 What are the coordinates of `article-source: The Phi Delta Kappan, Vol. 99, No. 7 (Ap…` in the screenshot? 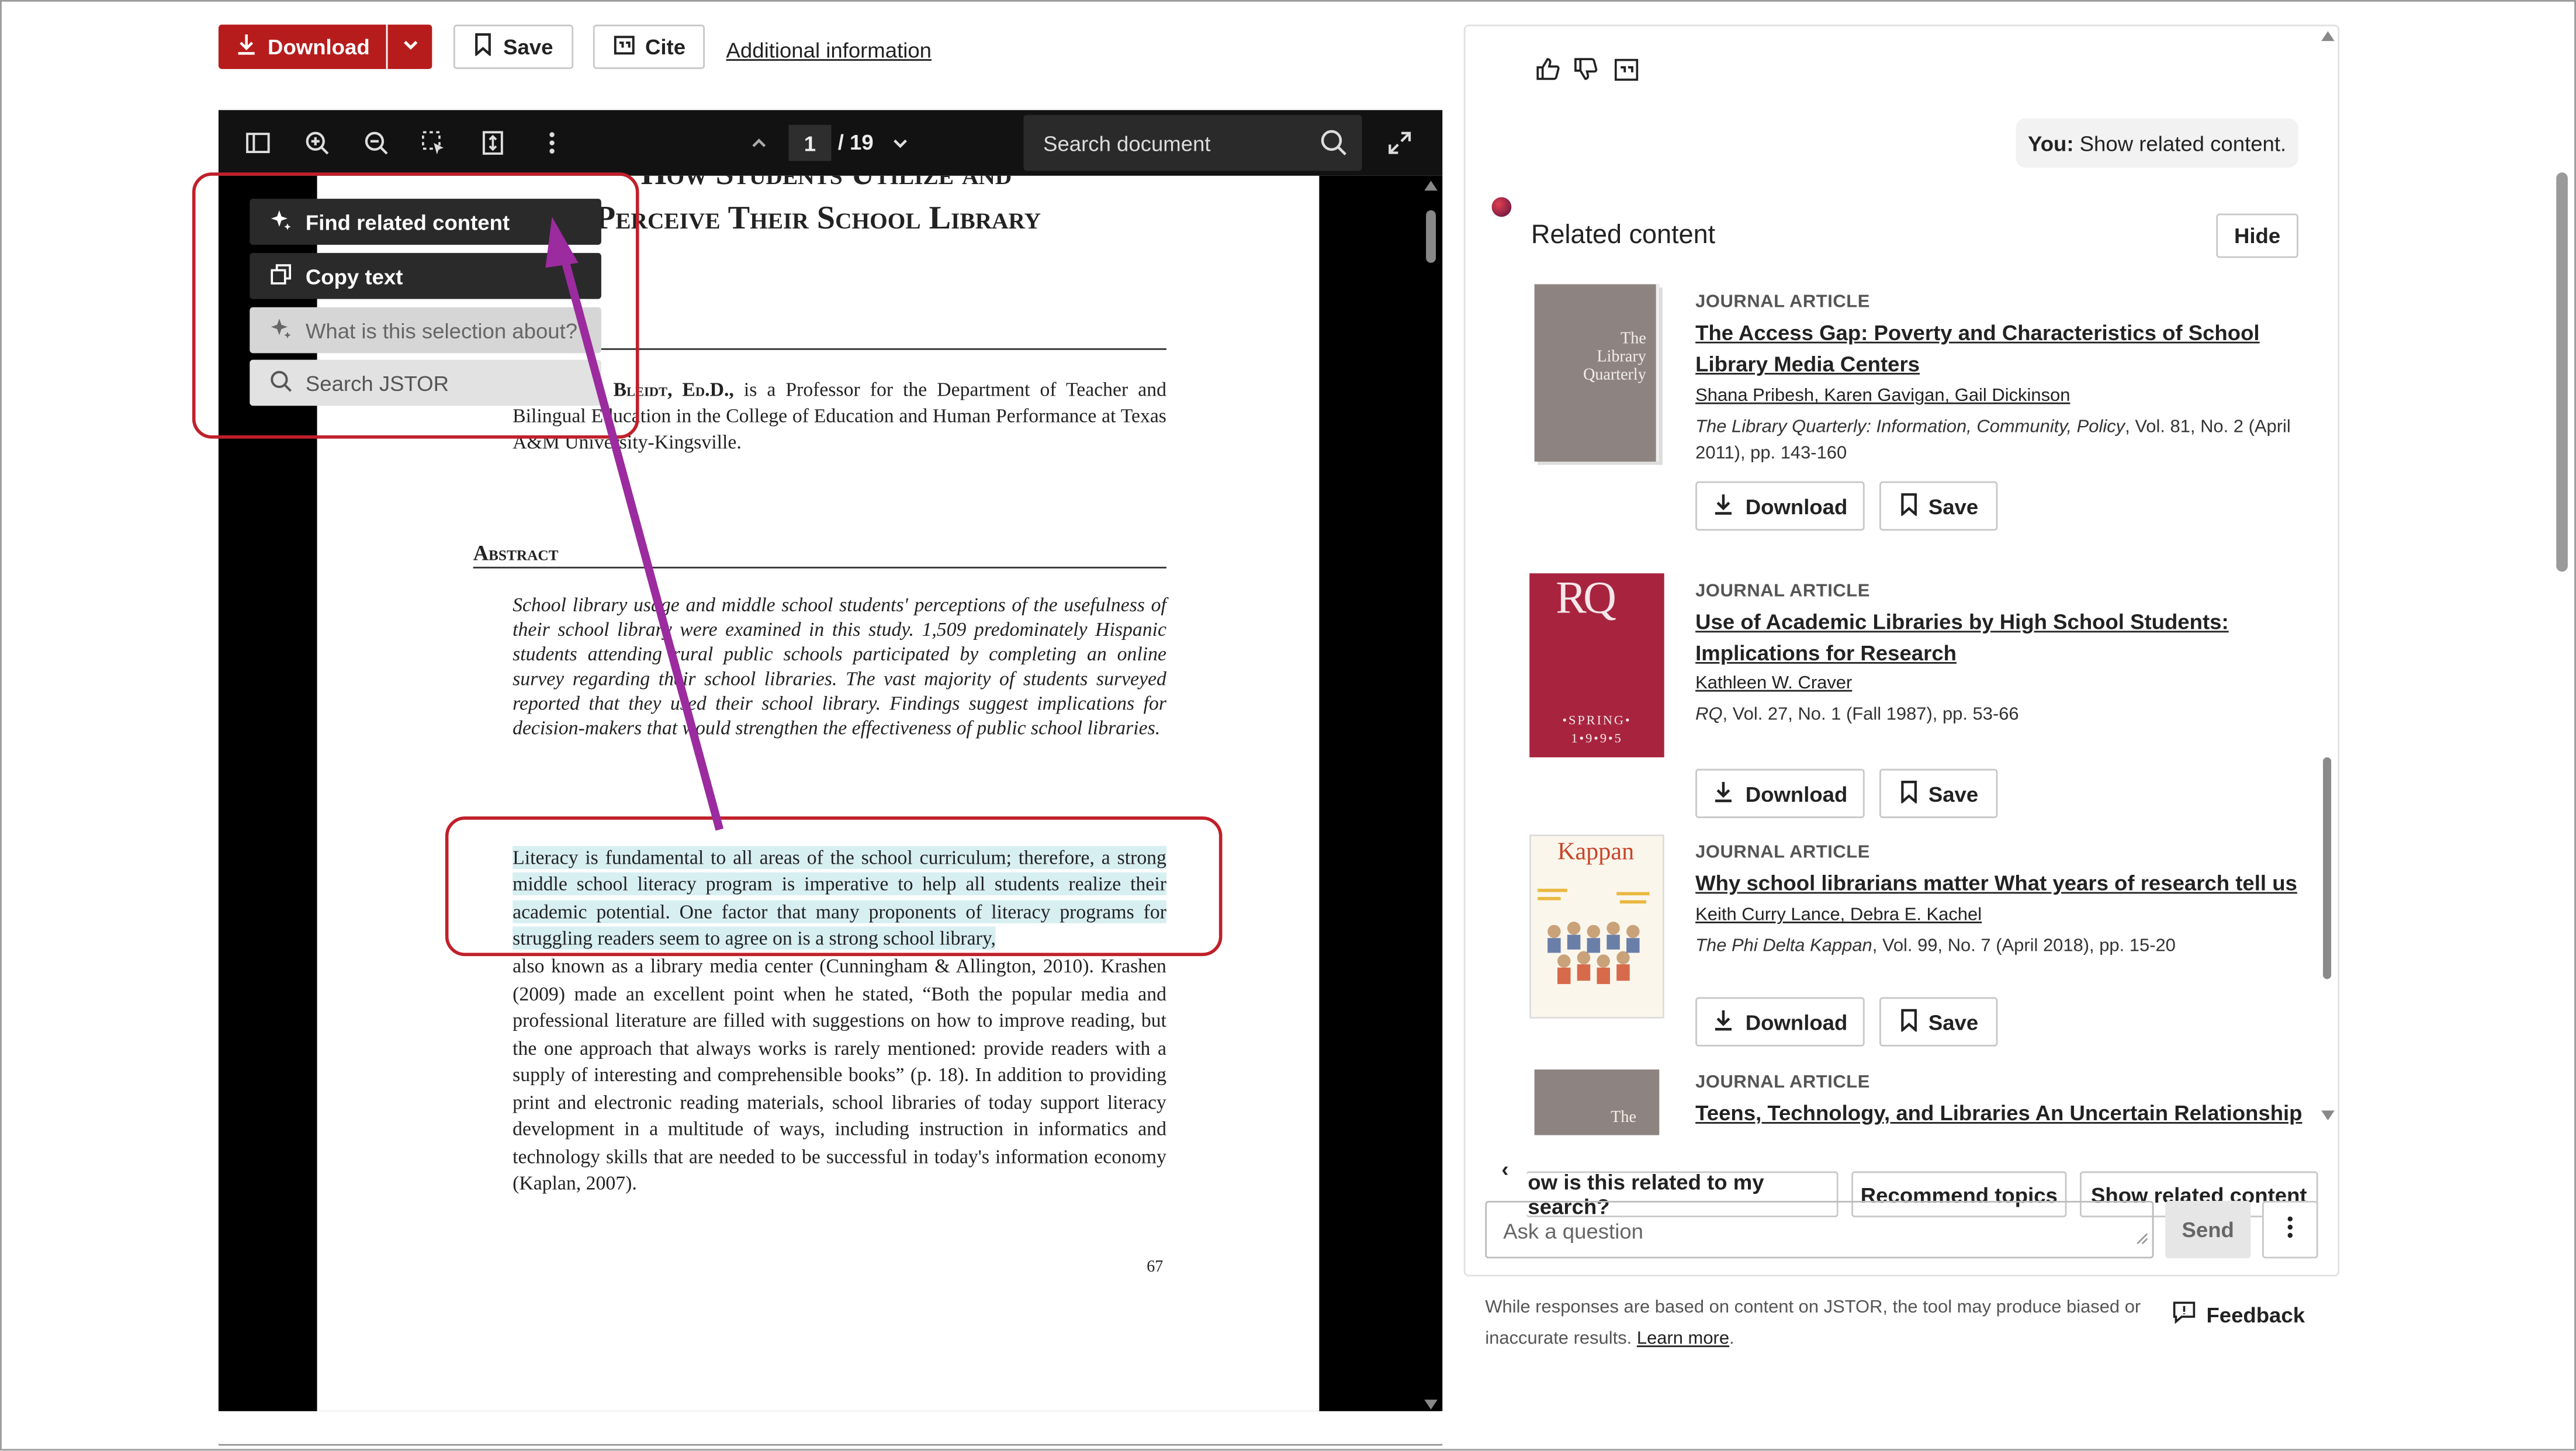 It's located at (1999, 946).